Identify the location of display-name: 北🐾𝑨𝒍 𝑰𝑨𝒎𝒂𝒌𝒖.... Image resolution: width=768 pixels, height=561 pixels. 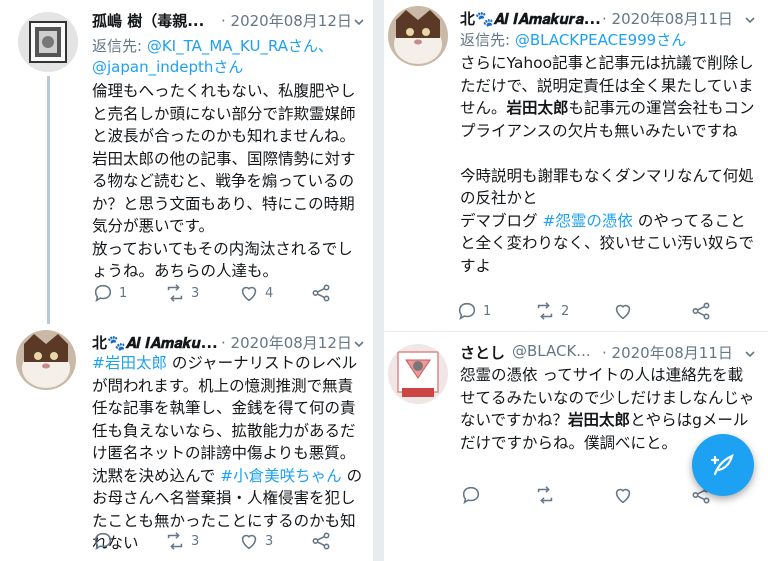
(155, 342).